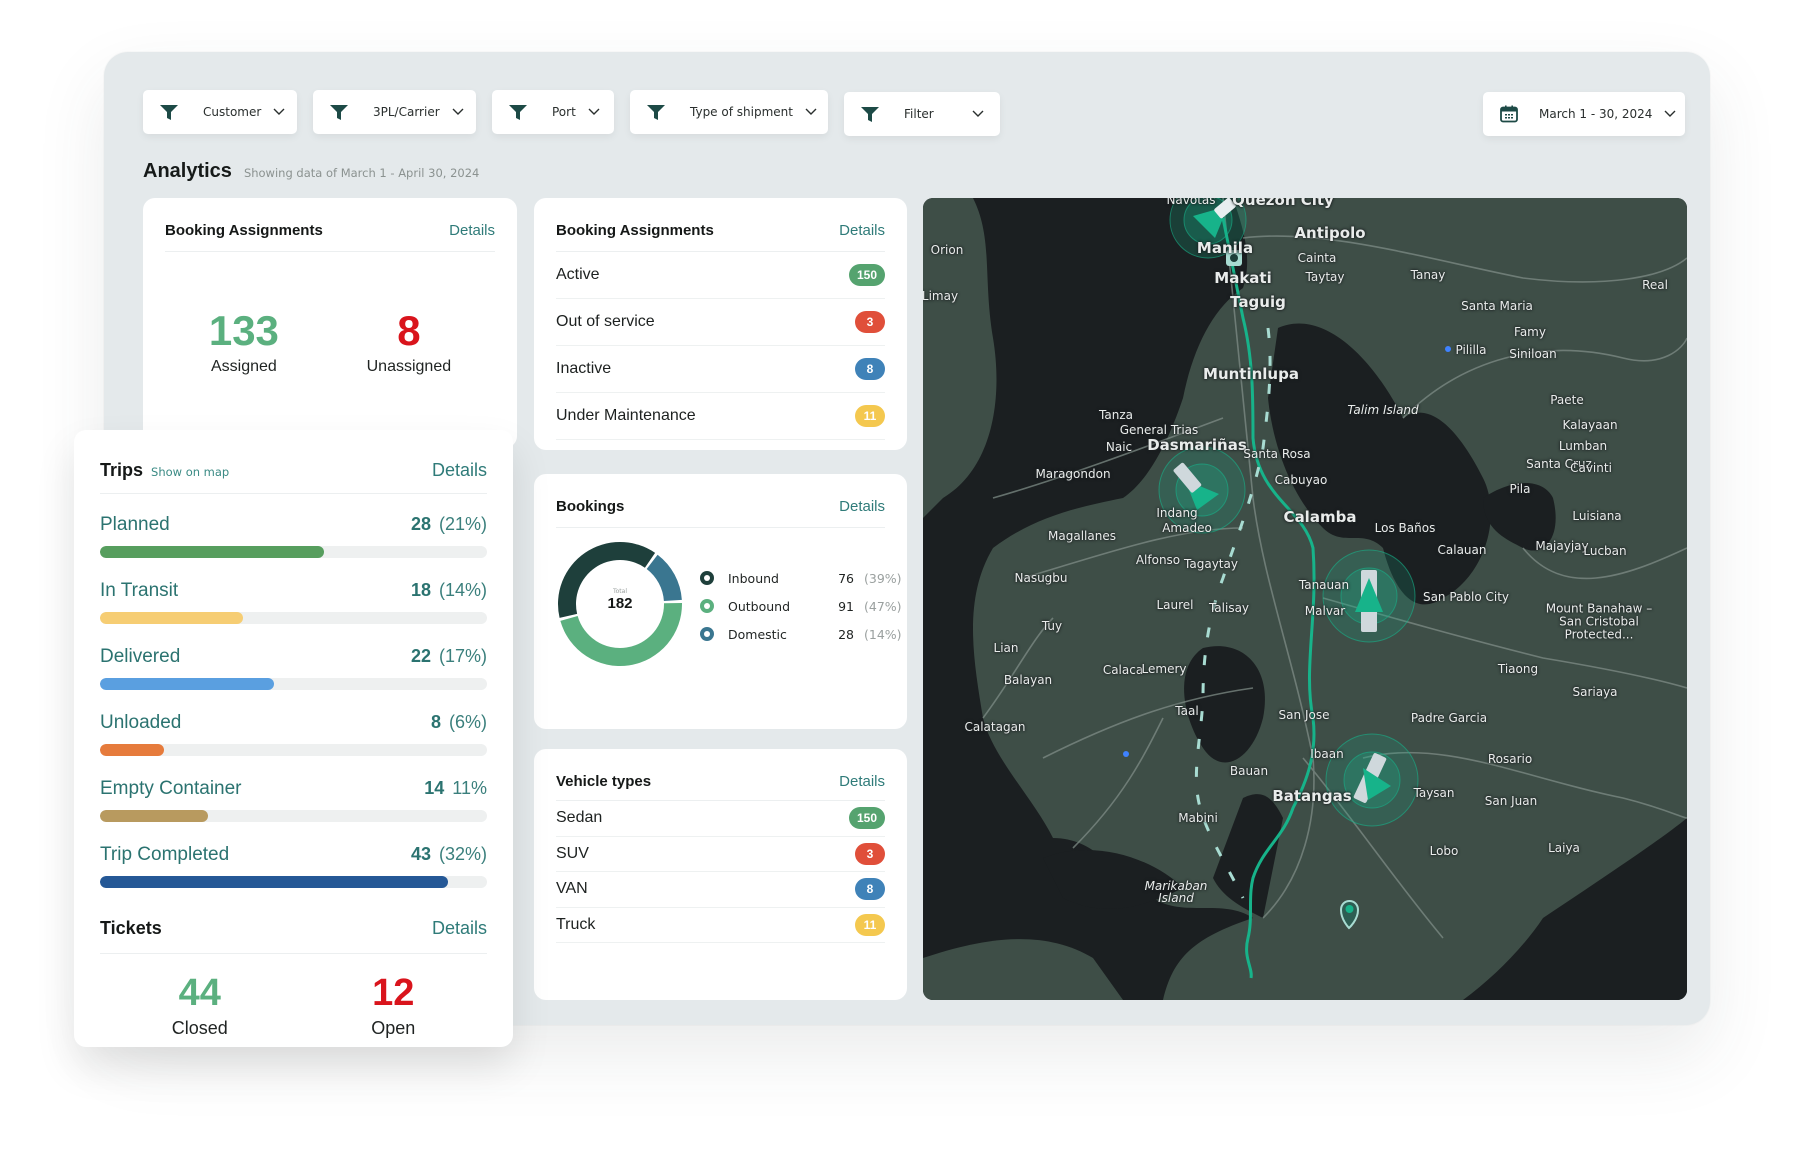 The image size is (1804, 1176). Describe the element at coordinates (409, 366) in the screenshot. I see `unassigned-label: Unassigned` at that location.